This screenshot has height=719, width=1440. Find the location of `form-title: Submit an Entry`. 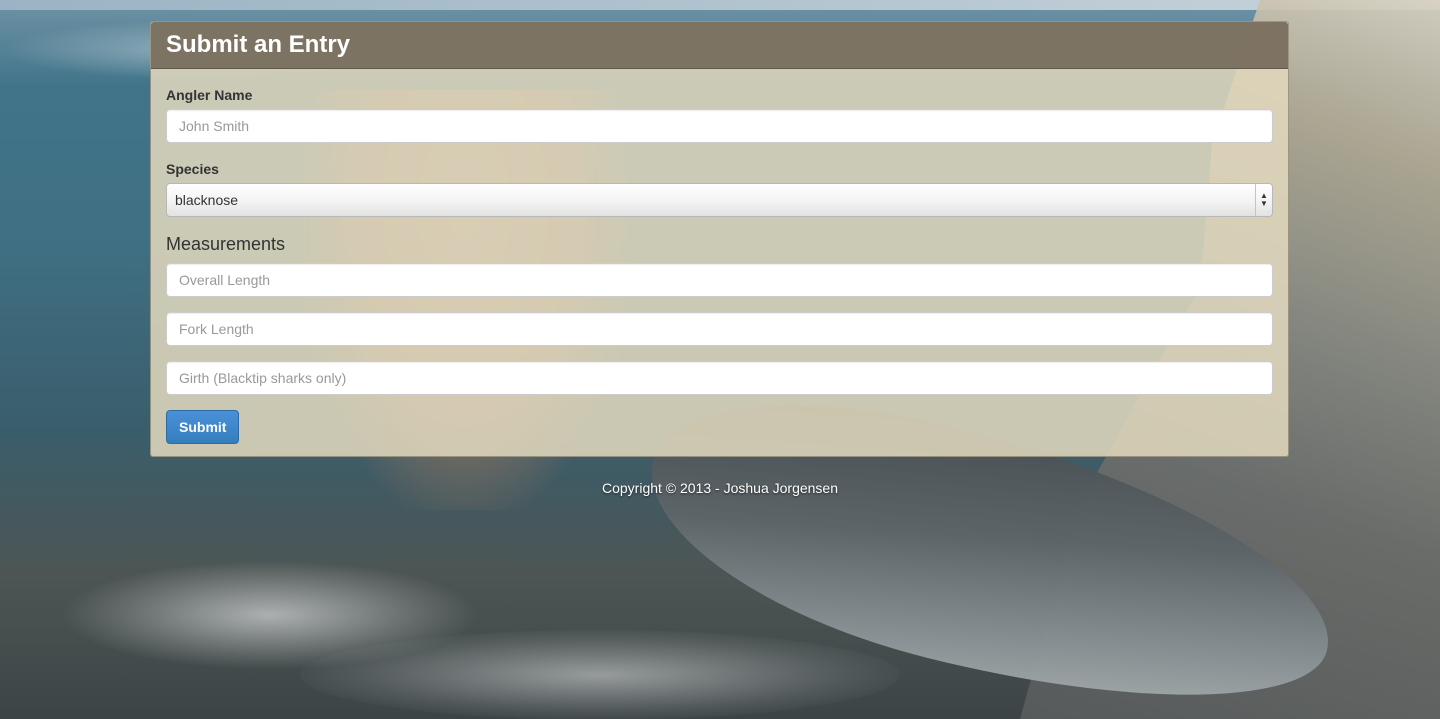

form-title: Submit an Entry is located at coordinates (258, 44).